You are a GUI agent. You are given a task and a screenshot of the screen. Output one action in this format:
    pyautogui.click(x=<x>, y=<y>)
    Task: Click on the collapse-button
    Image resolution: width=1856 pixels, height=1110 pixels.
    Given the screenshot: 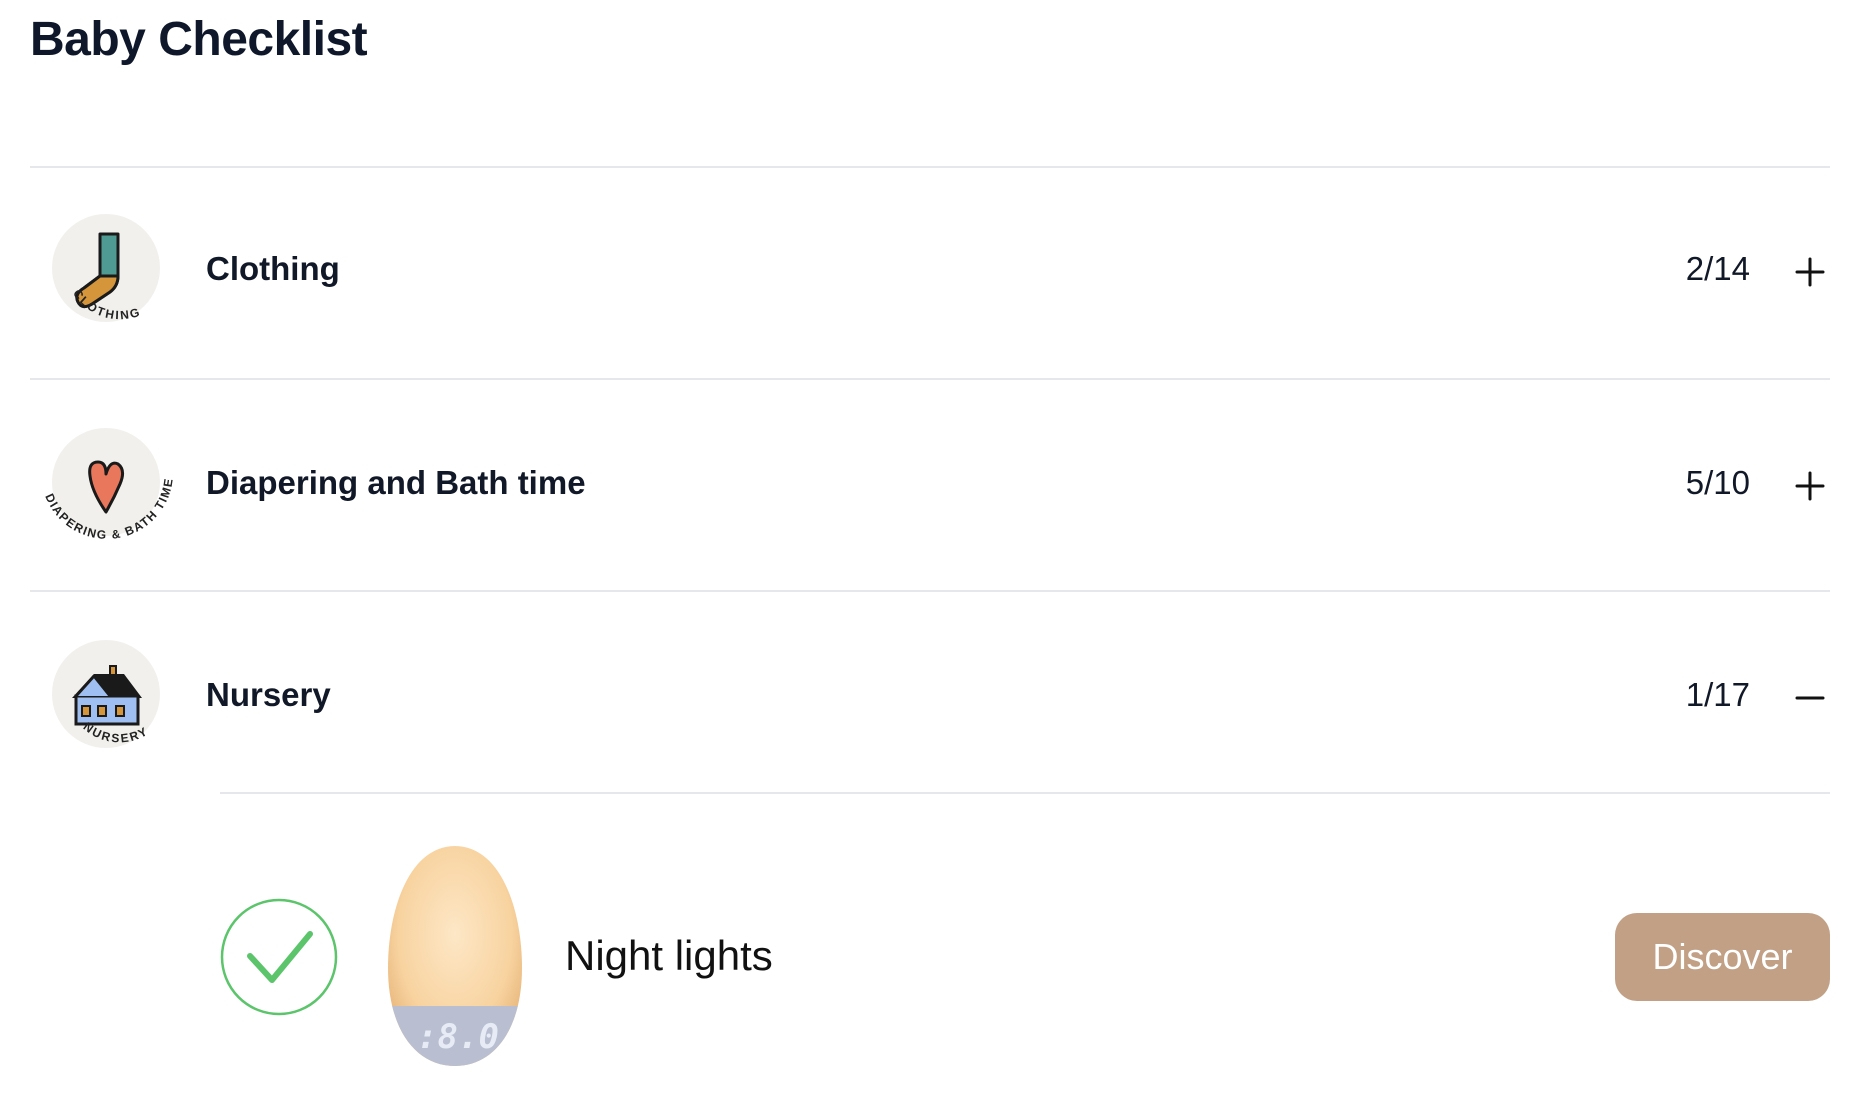 What is the action you would take?
    pyautogui.click(x=1810, y=698)
    